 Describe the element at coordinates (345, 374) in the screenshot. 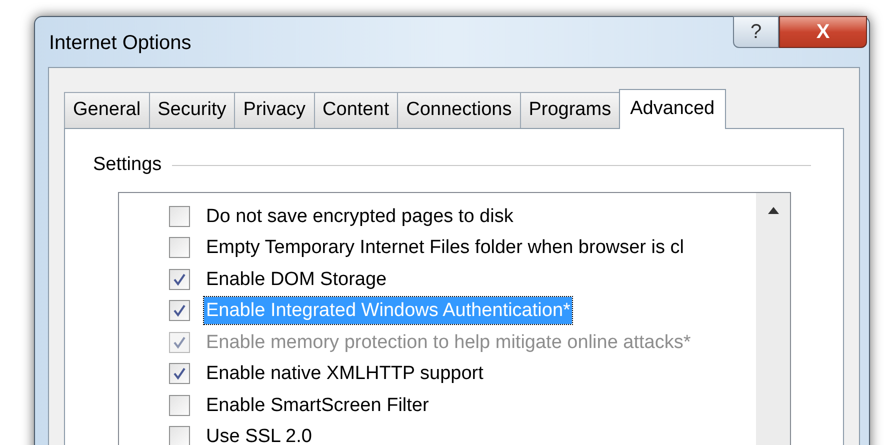

I see `setting-label: Enable native XMLHTTP support` at that location.